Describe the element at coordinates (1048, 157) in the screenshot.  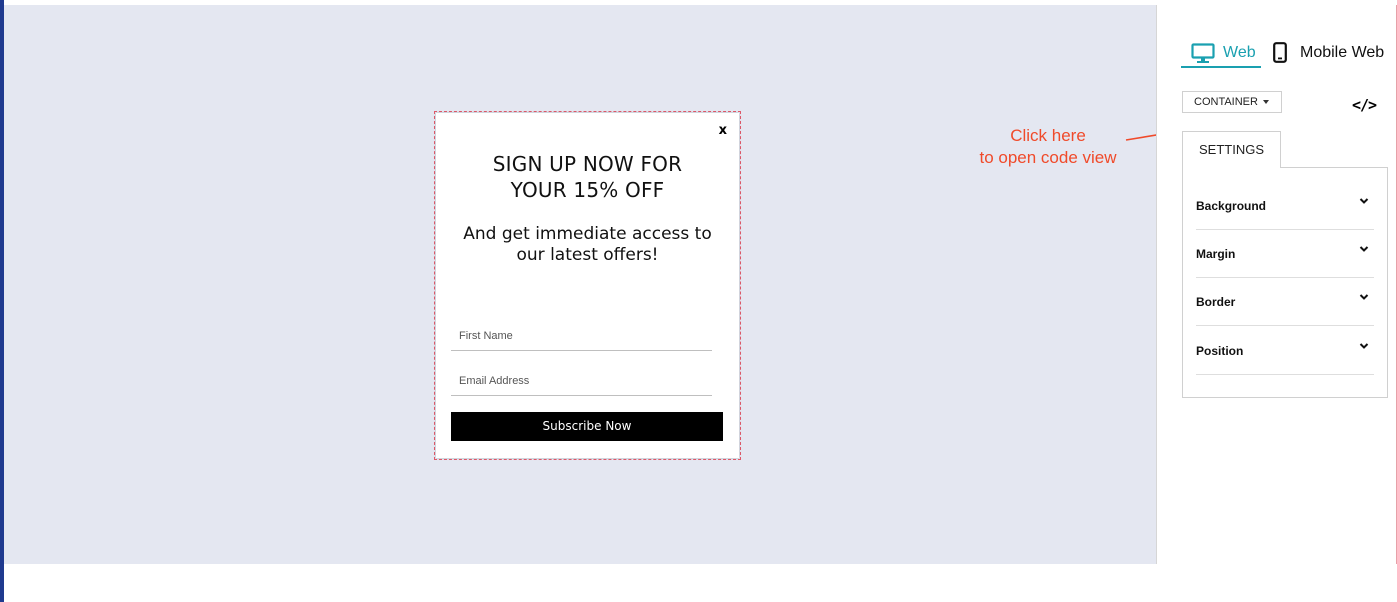
I see `annotation-line2: to open code view` at that location.